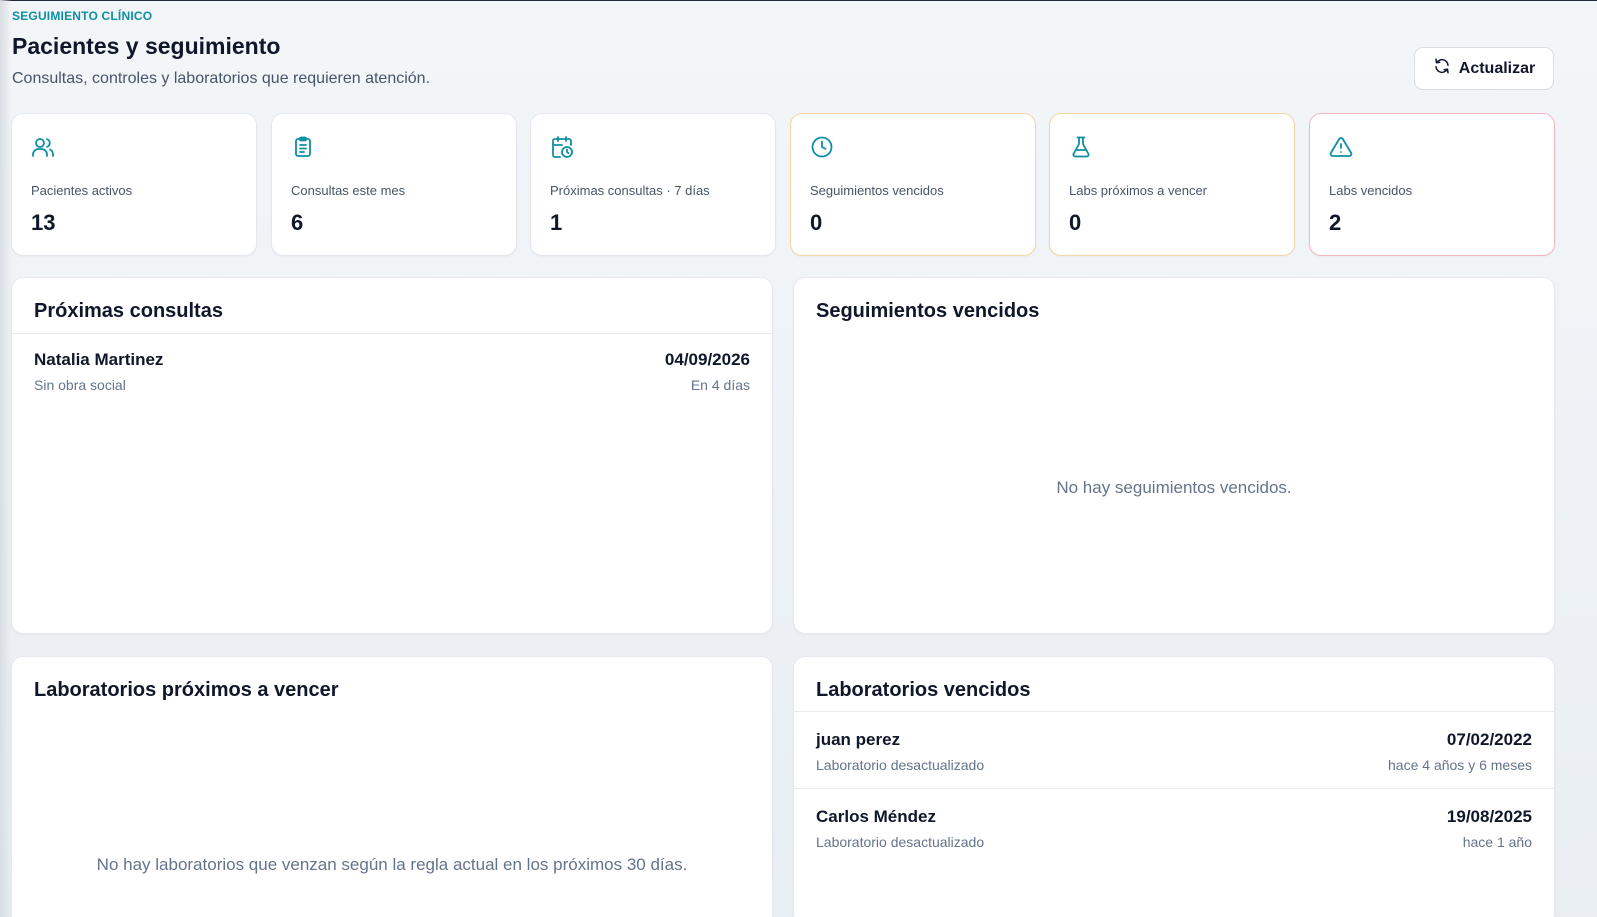  What do you see at coordinates (1497, 842) in the screenshot?
I see `lab-relative: hace 1 año` at bounding box center [1497, 842].